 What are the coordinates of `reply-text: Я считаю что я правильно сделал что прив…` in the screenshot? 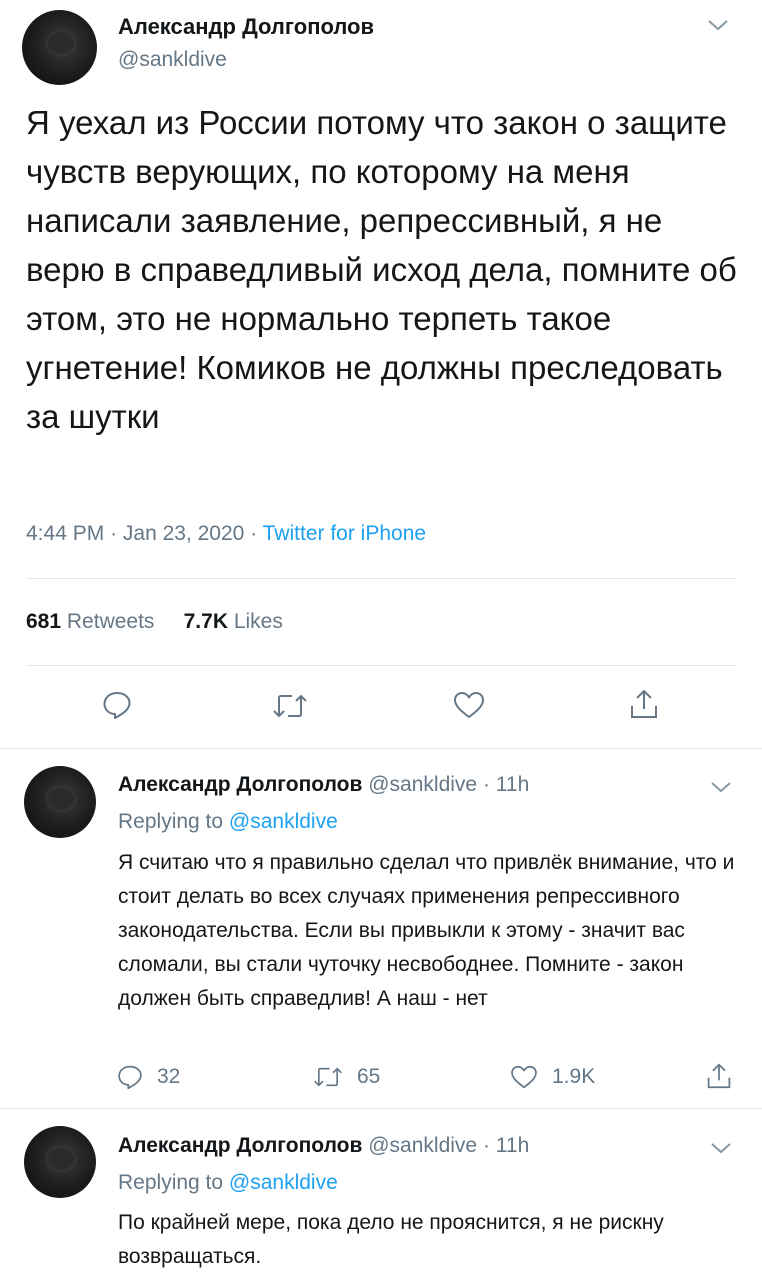 It's located at (426, 930).